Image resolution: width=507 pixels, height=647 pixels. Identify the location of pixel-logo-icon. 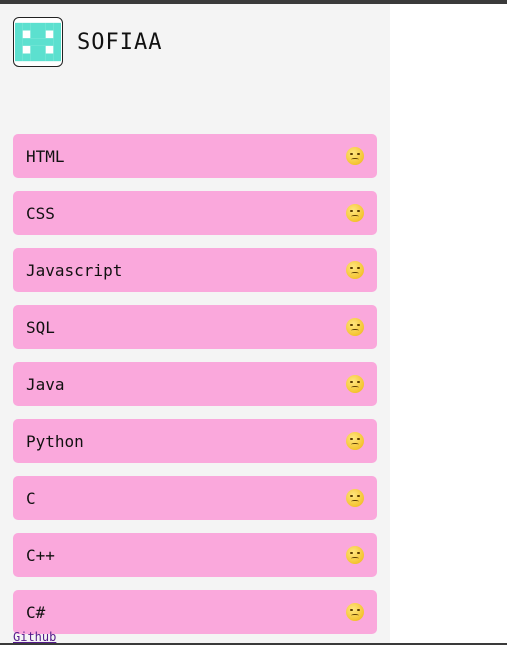
(38, 42).